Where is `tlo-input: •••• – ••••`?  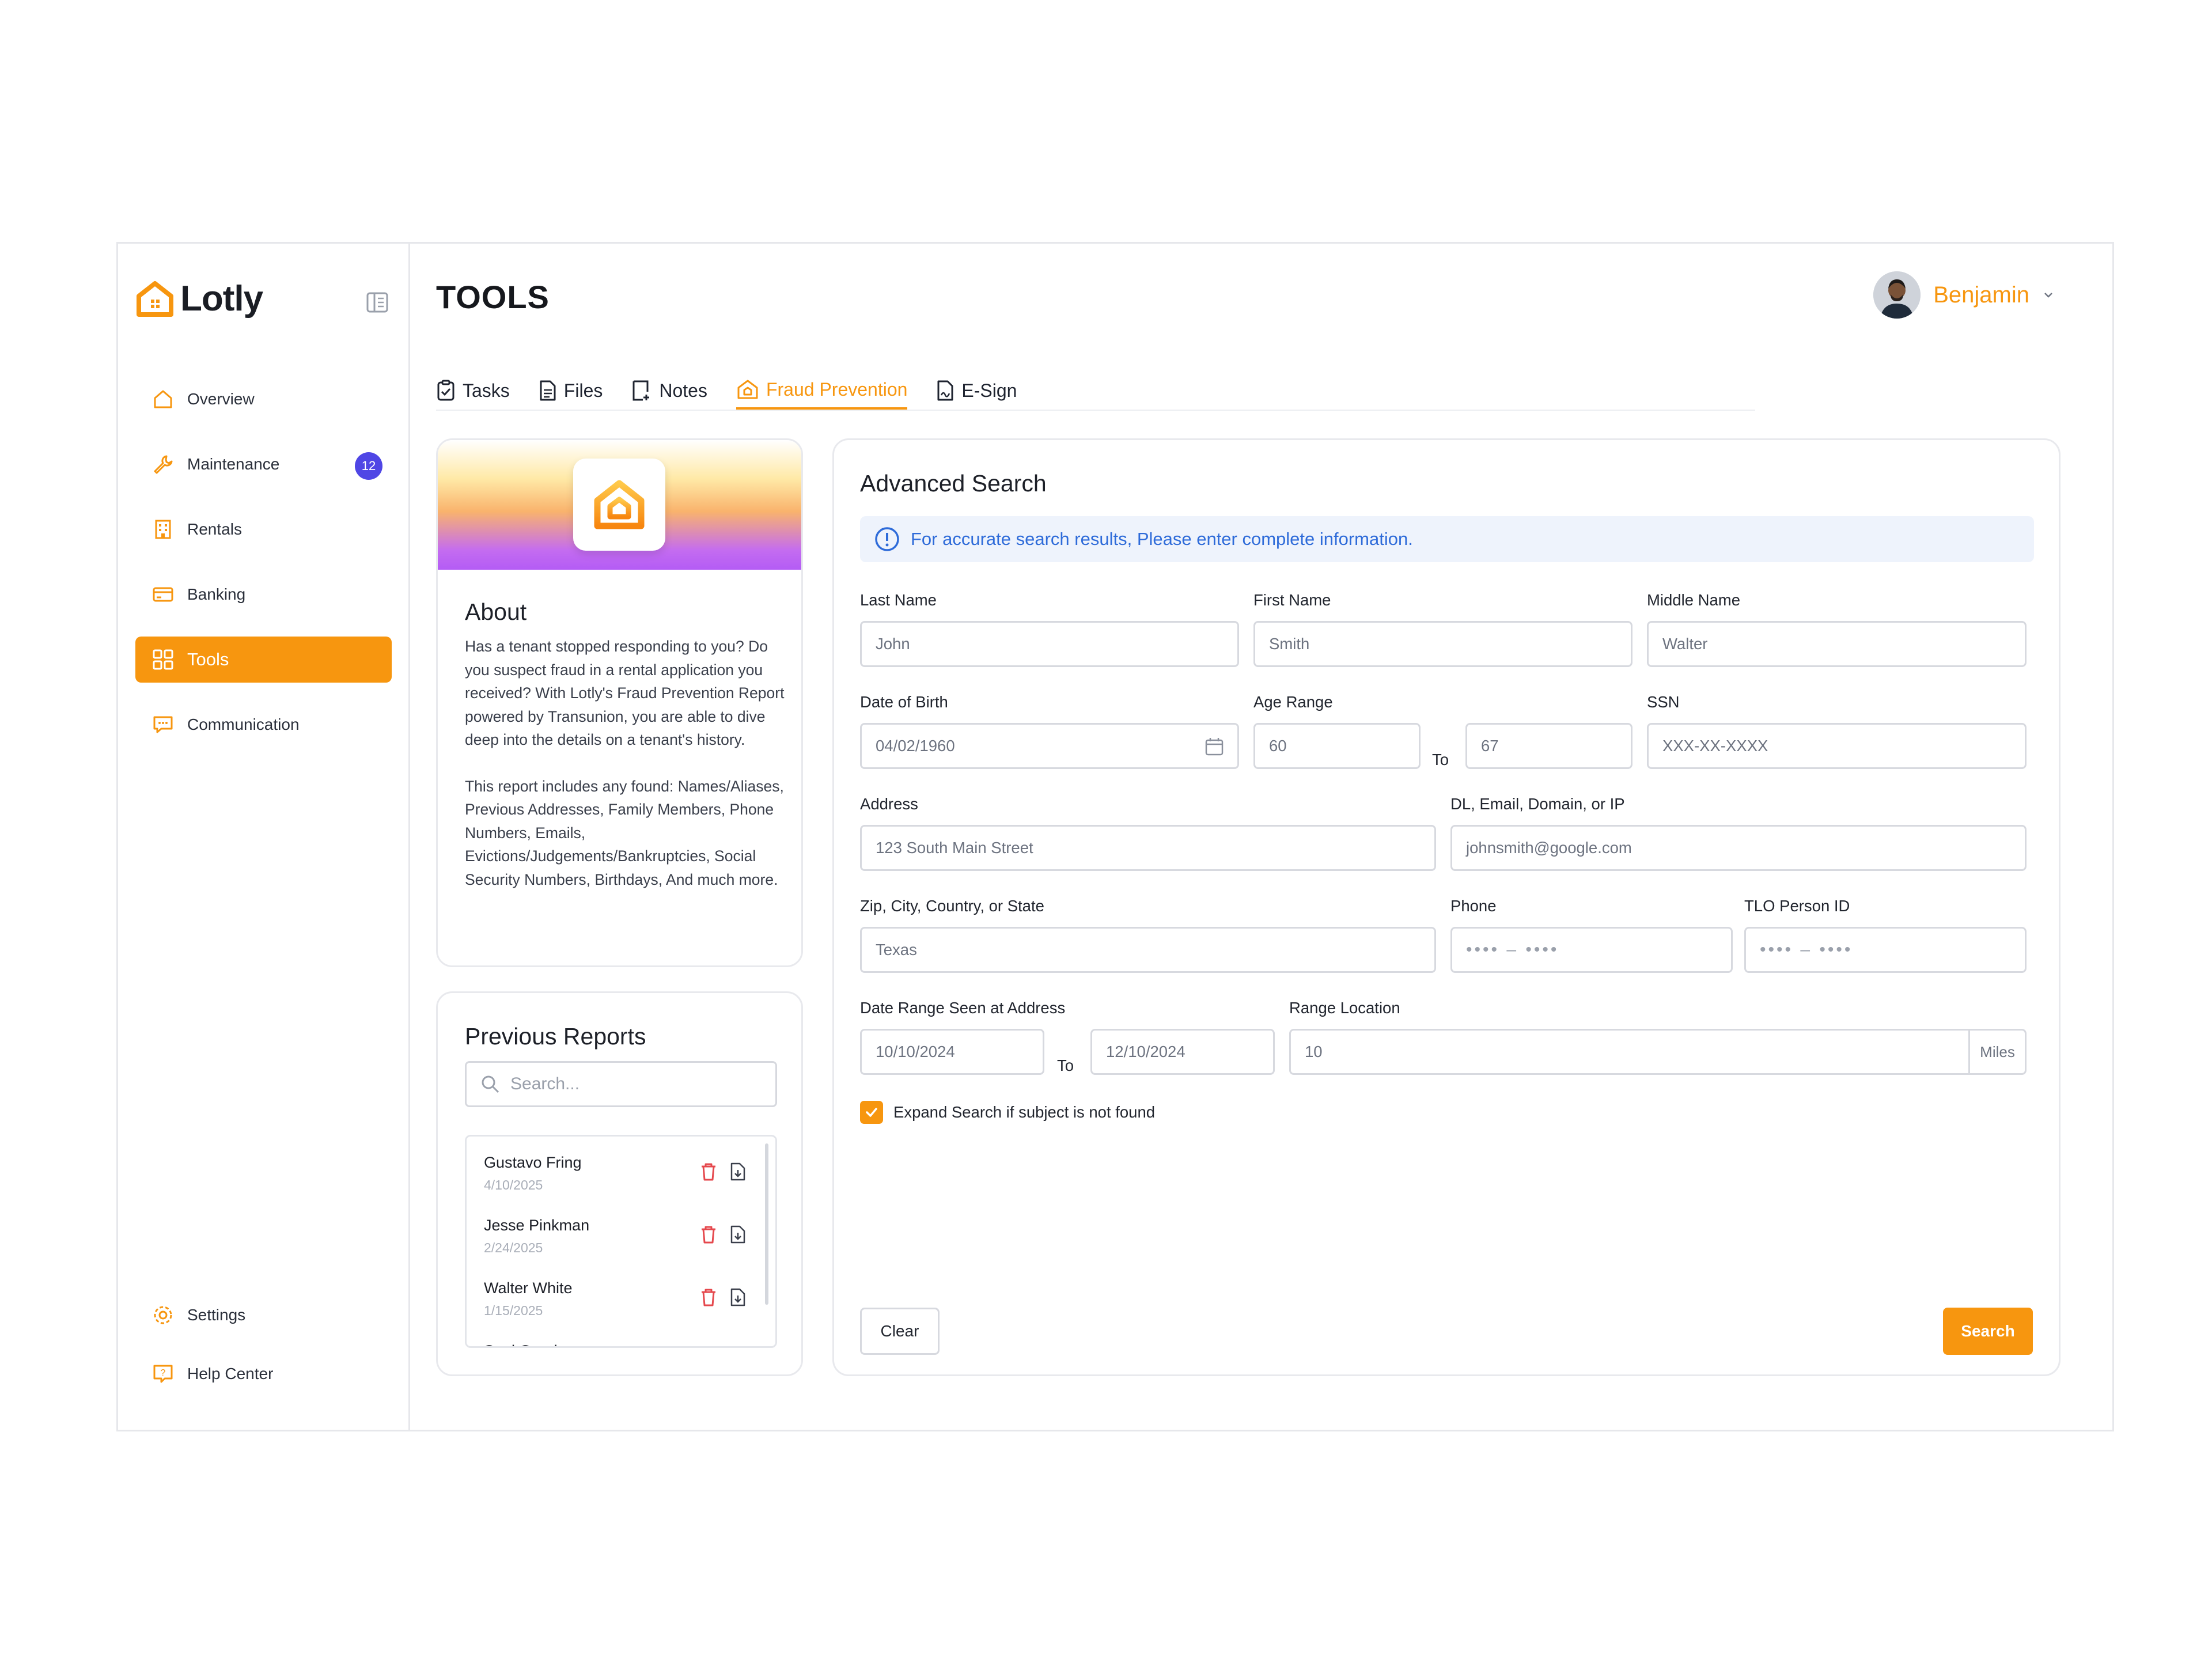
tlo-input: •••• – •••• is located at coordinates (1885, 950).